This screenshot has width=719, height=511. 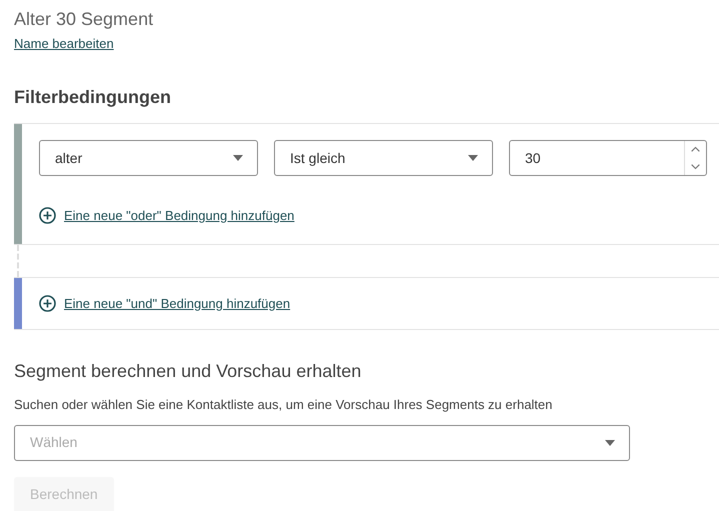 I want to click on add-condition-link: Eine neue "oder" Bedingung hinzufügen, so click(x=179, y=216).